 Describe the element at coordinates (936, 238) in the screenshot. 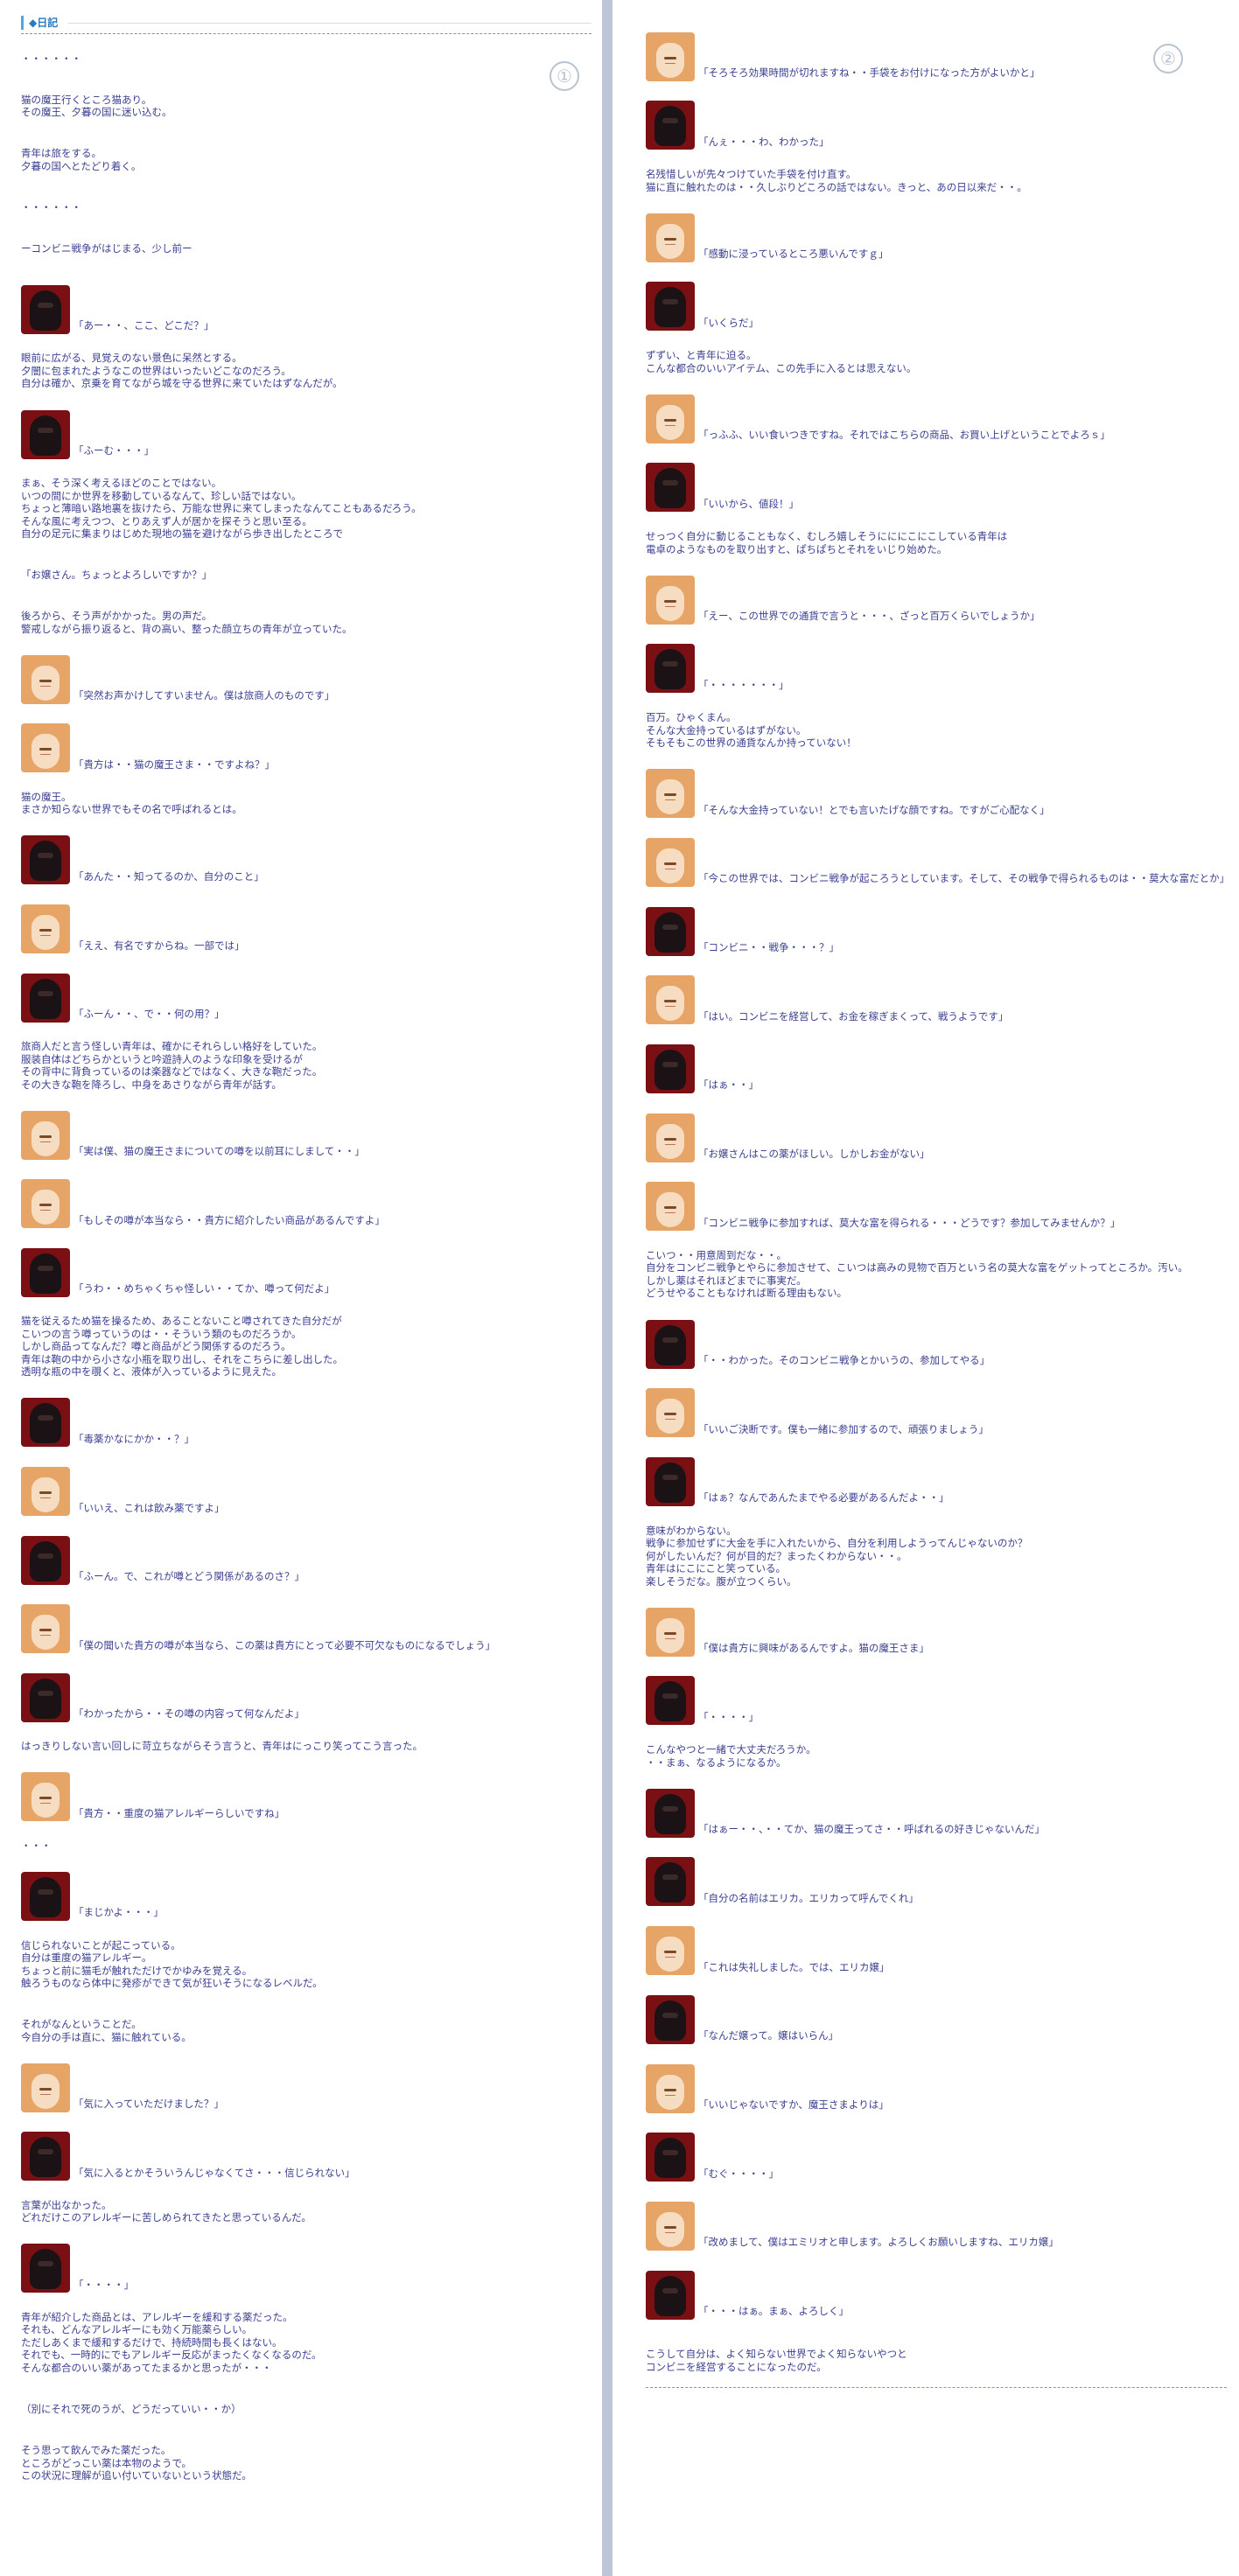

I see `dialogue-line: 「感動に浸っているところ悪いんですｇ」` at that location.